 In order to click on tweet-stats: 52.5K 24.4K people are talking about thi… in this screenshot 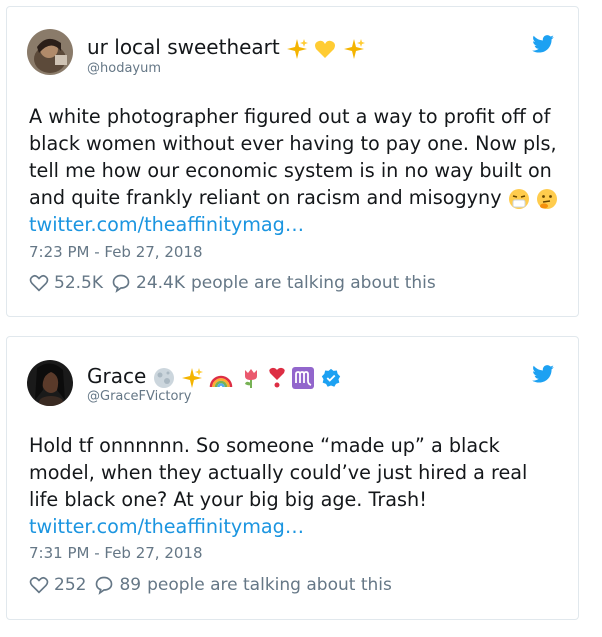, I will do `click(232, 283)`.